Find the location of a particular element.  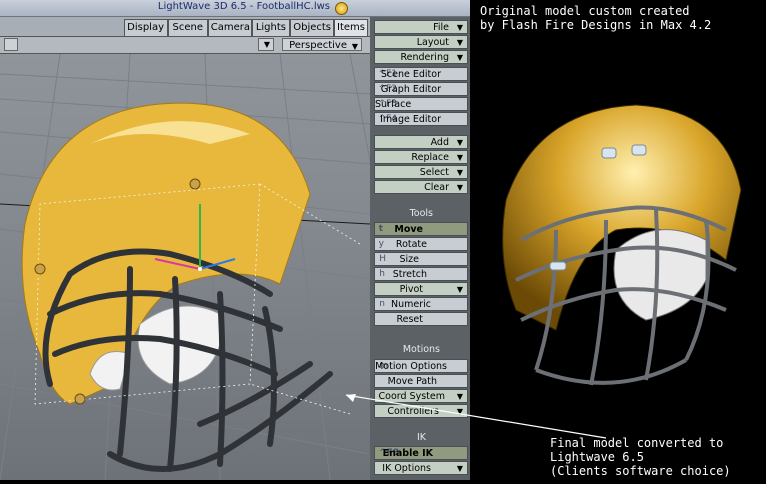

motion-options-button: m Motion Options is located at coordinates (421, 366).